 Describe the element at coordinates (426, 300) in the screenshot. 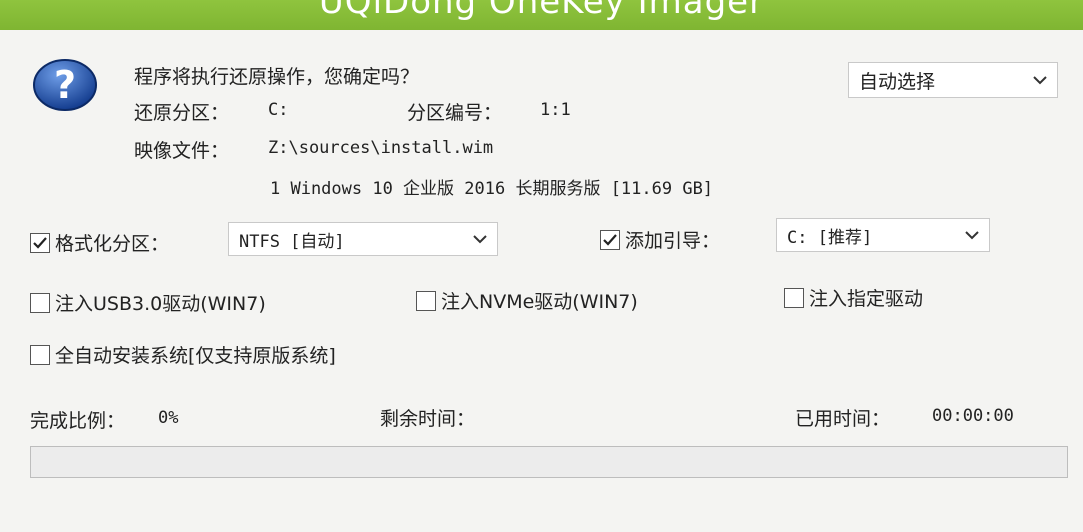

I see `inject-nvme-checkbox` at that location.